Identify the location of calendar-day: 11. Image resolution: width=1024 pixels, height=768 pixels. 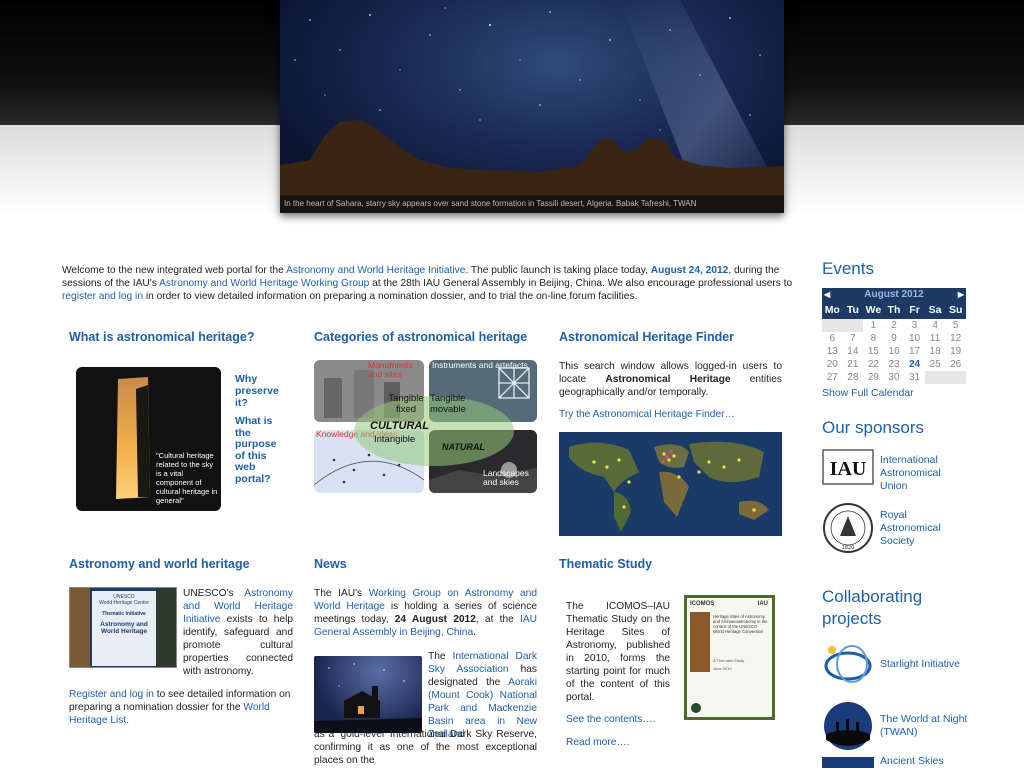
(935, 338).